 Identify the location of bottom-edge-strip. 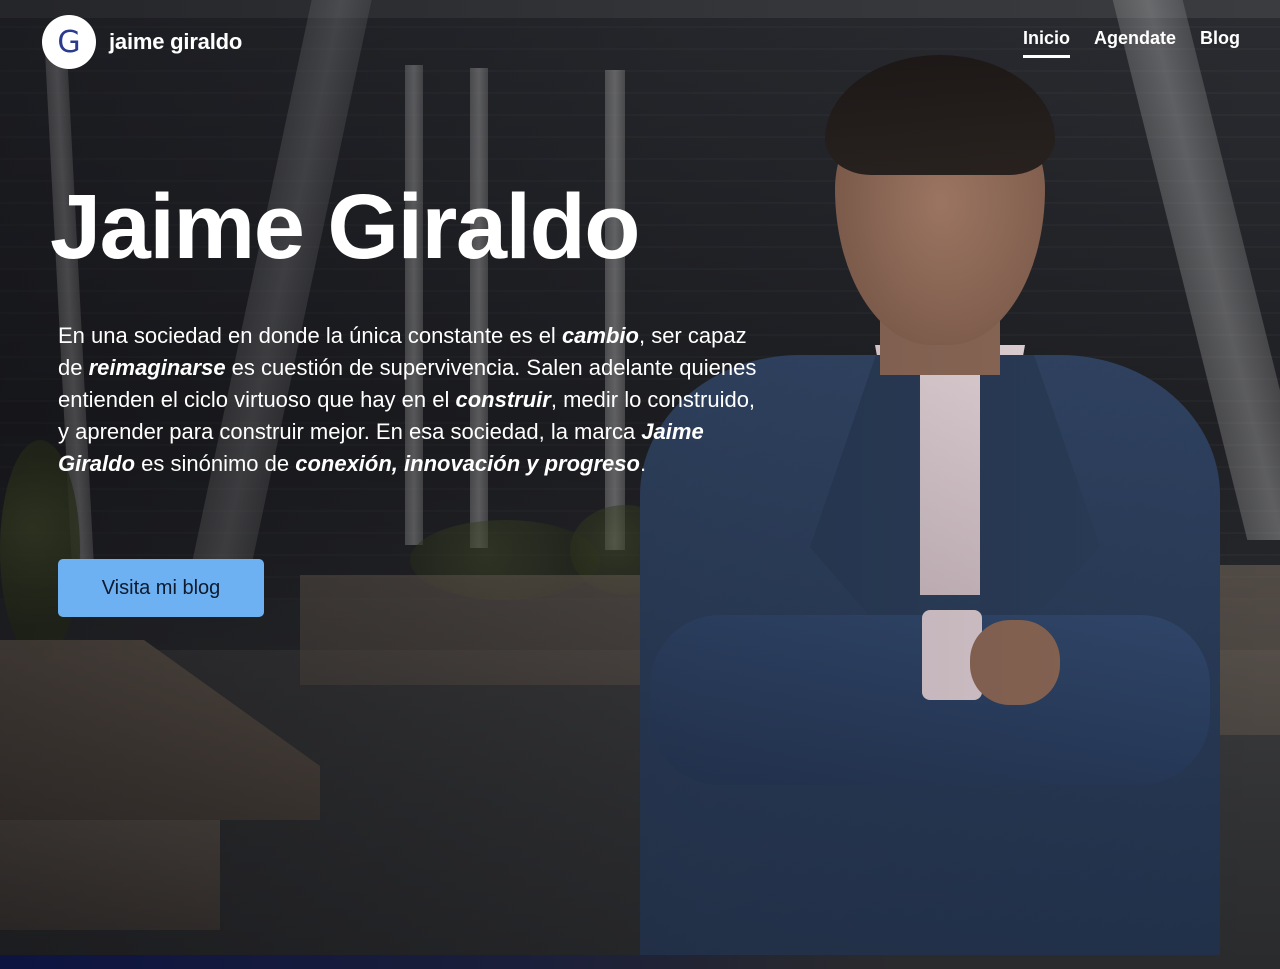
(640, 962).